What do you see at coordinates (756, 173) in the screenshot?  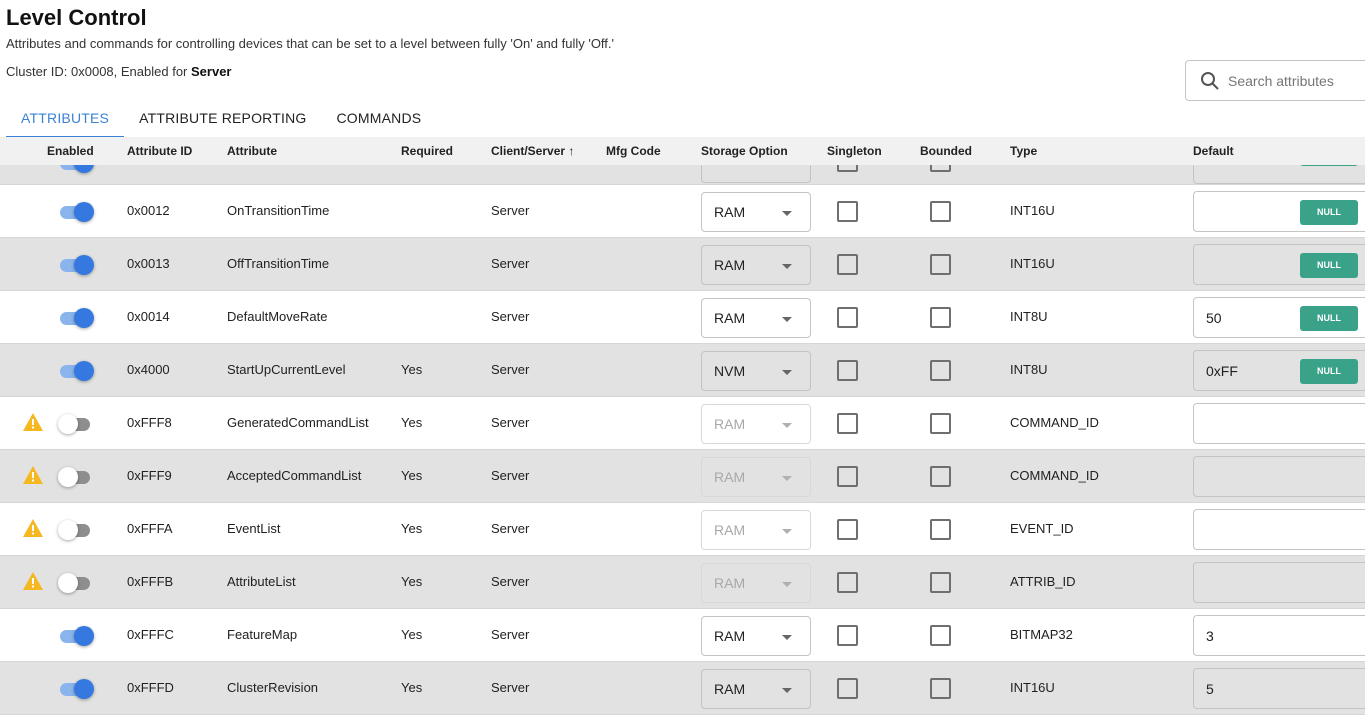 I see `storage-select` at bounding box center [756, 173].